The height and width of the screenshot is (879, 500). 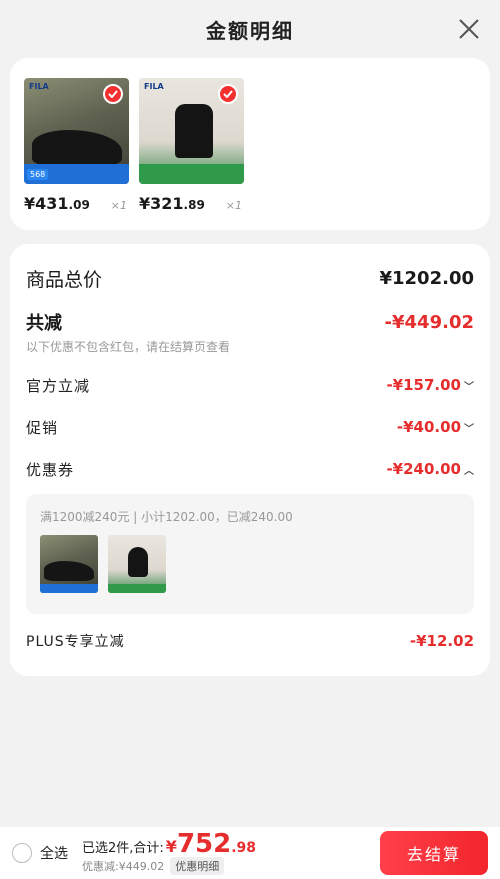 I want to click on total-label: 商品总价, so click(x=64, y=279).